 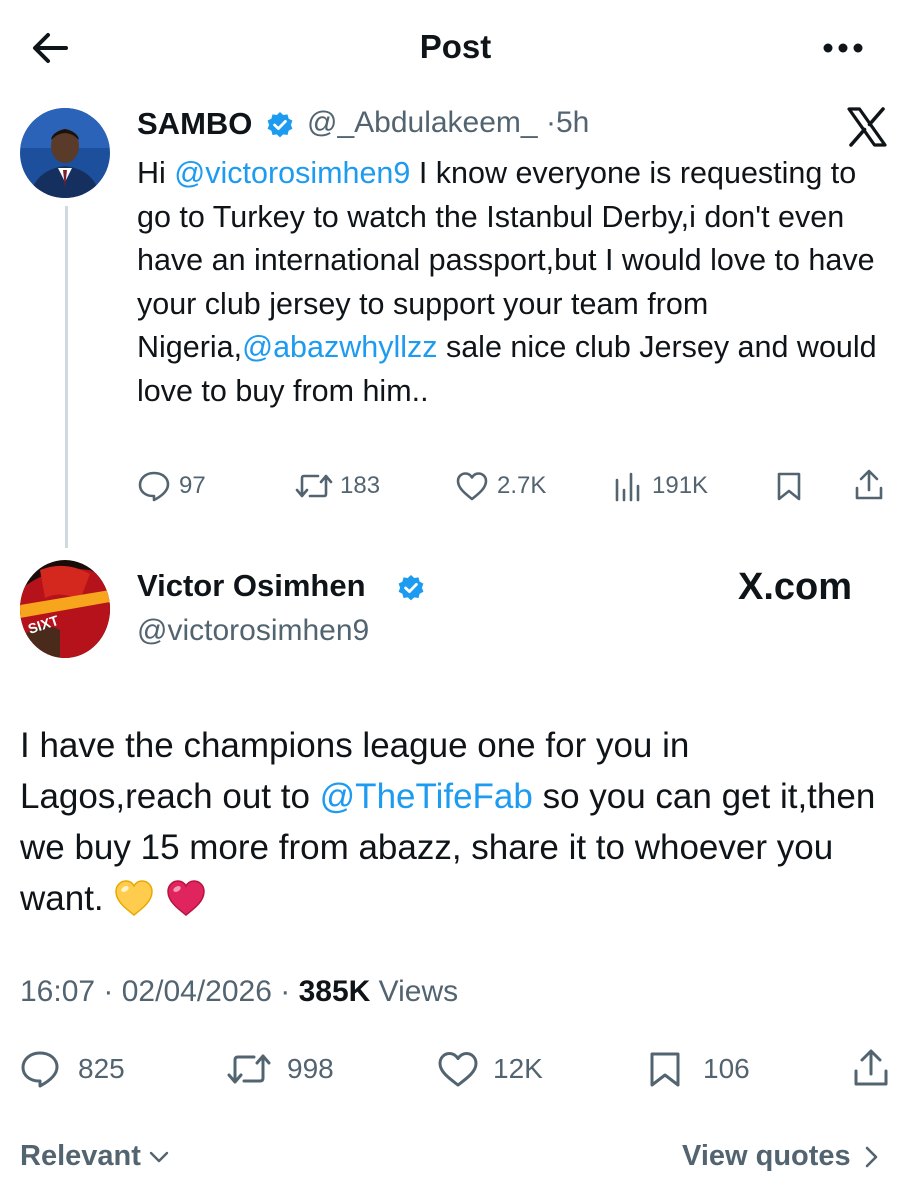 What do you see at coordinates (65, 153) in the screenshot?
I see `avatar-sambo` at bounding box center [65, 153].